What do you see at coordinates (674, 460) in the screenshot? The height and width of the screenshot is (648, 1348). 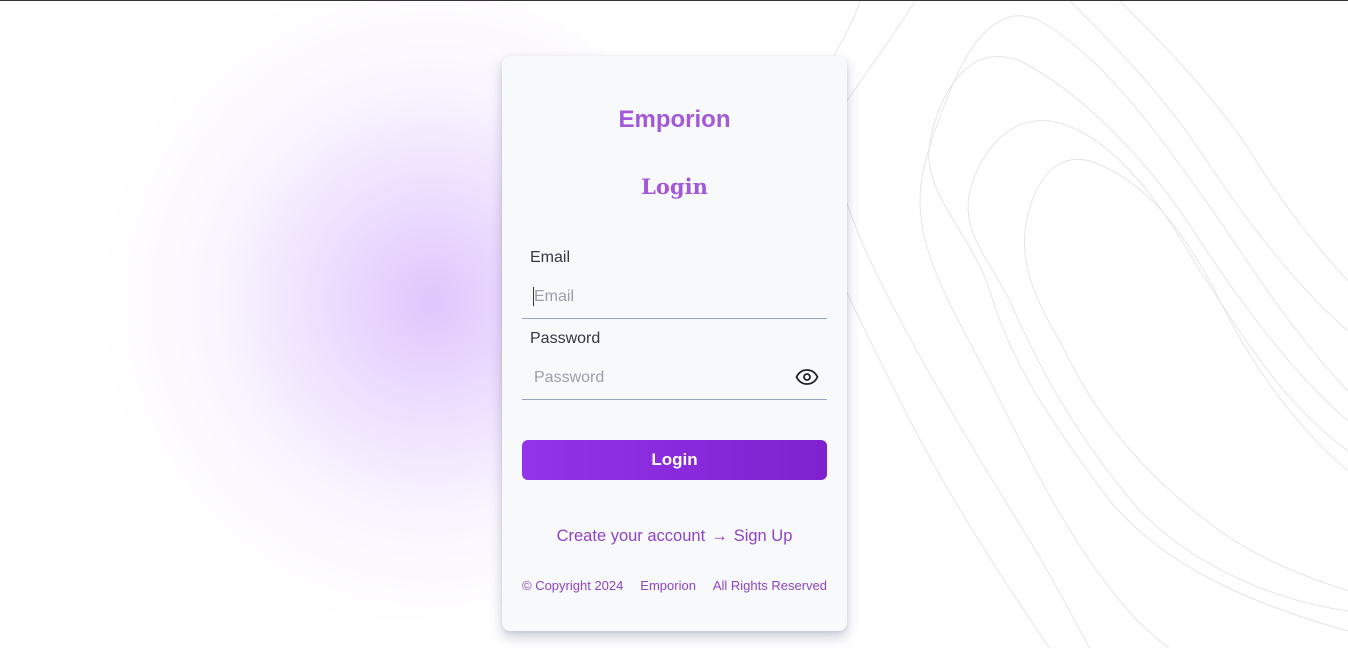 I see `login-button: Login` at bounding box center [674, 460].